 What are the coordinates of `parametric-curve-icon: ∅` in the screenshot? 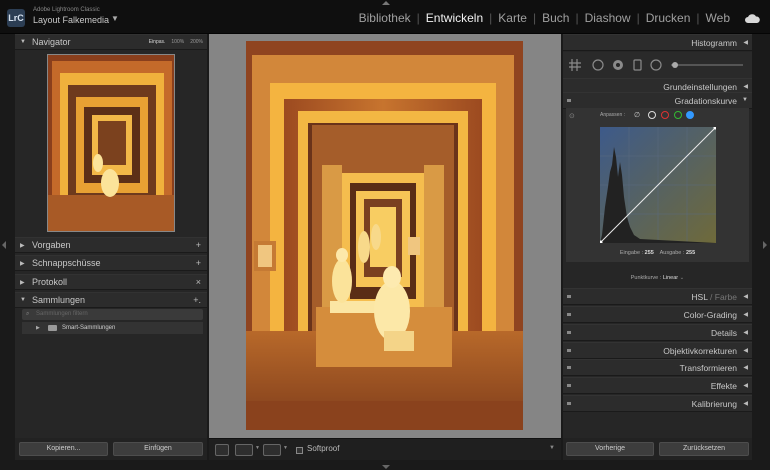 It's located at (637, 115).